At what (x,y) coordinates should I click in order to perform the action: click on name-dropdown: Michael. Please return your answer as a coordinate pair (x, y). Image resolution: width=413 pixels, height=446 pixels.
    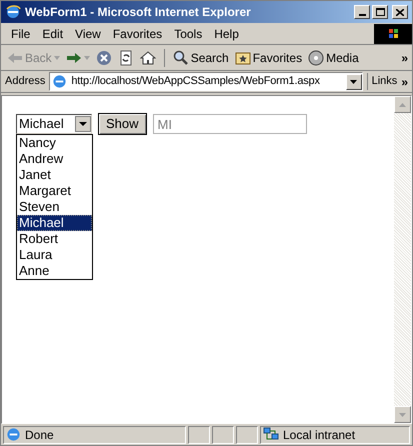
    Looking at the image, I should click on (54, 124).